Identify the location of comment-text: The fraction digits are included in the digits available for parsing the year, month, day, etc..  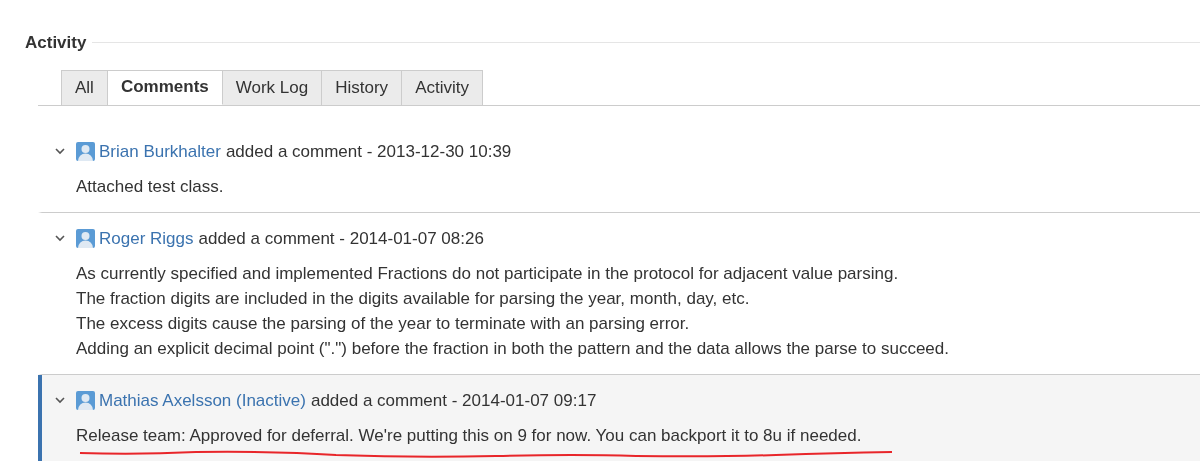
(413, 298).